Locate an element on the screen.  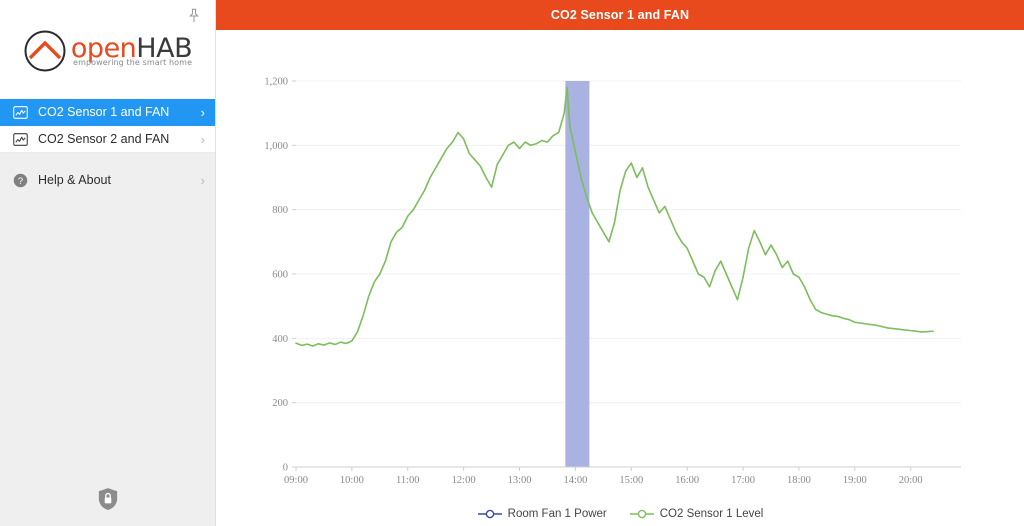
sidebar-item-label: CO2 Sensor 1 and FAN is located at coordinates (104, 112).